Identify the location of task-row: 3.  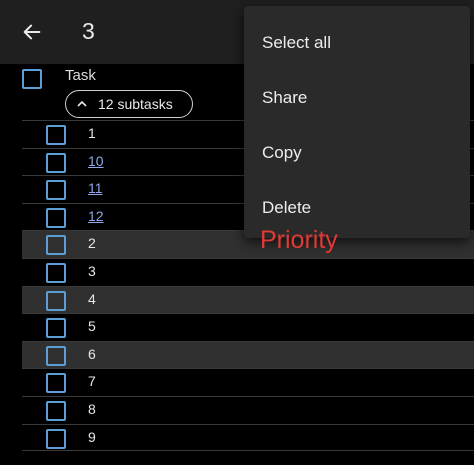
(248, 272).